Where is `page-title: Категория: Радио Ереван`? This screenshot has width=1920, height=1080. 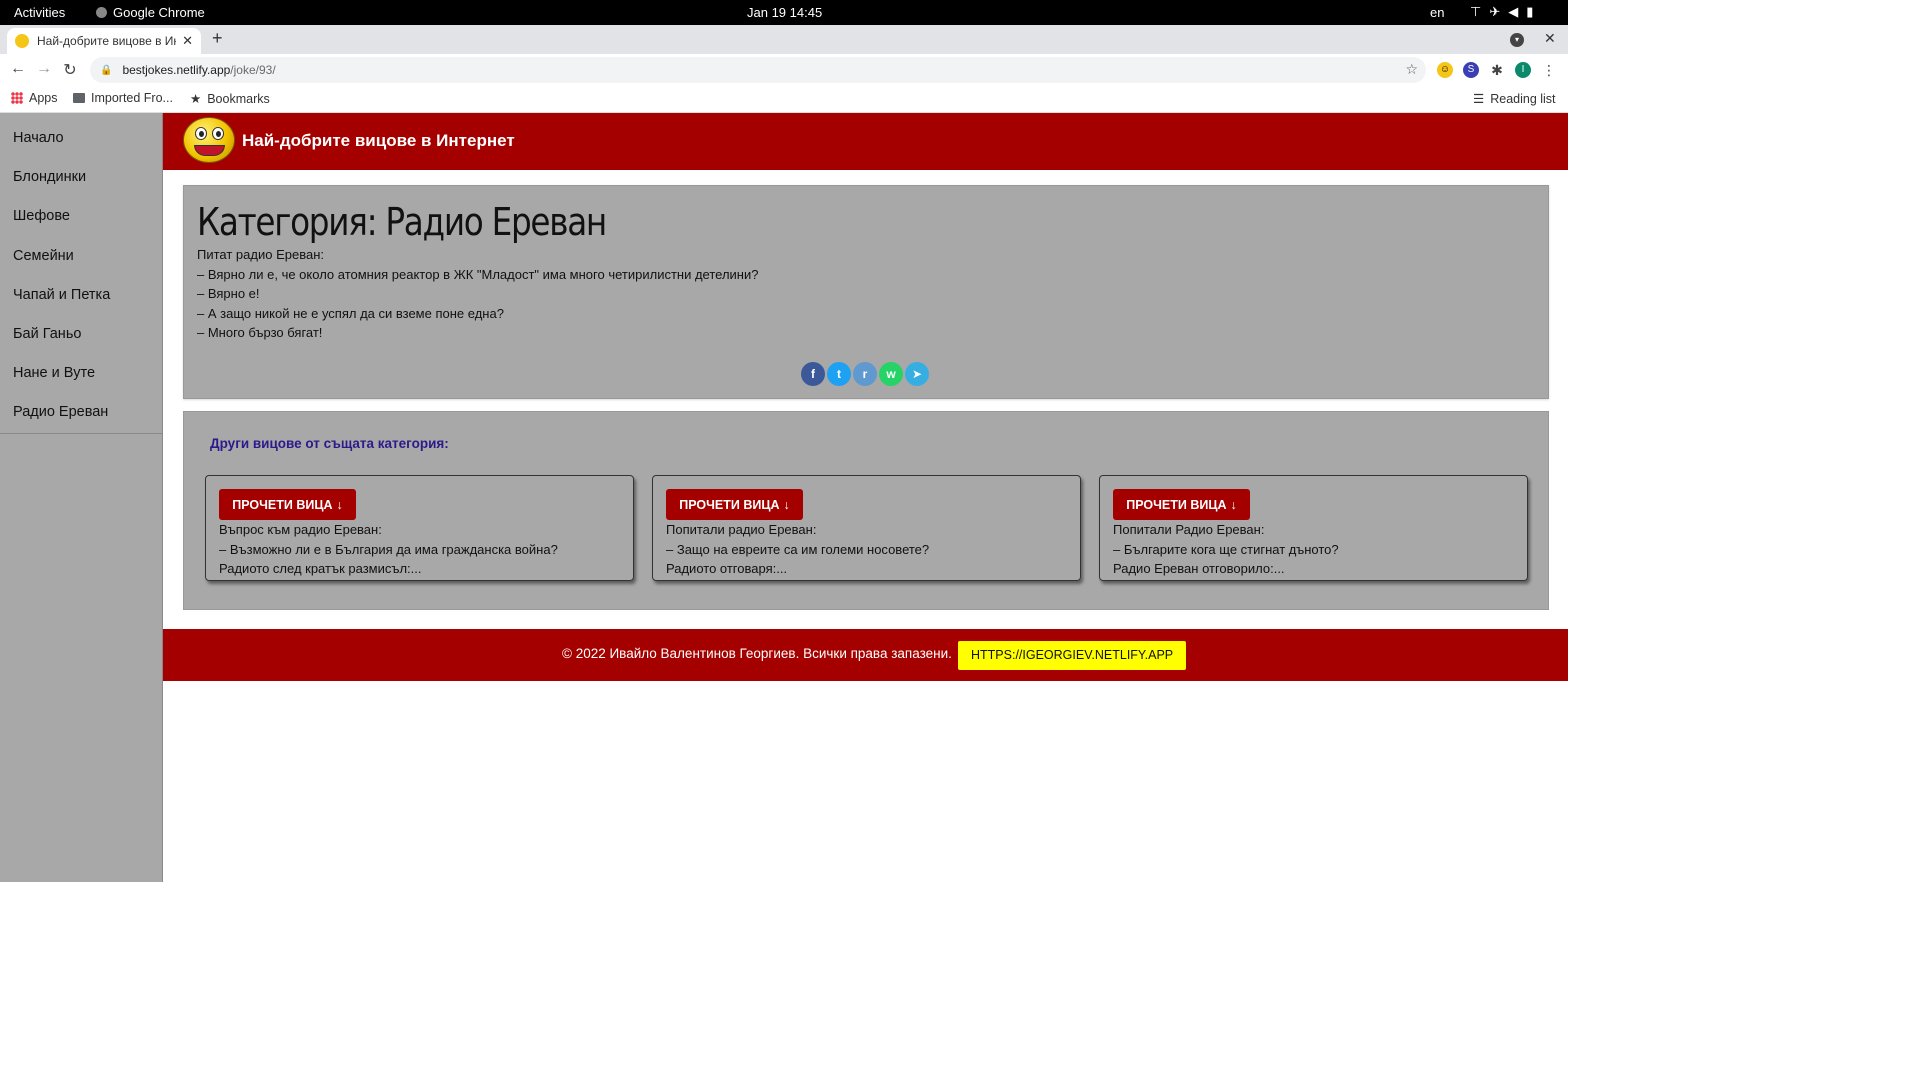
page-title: Категория: Радио Ереван is located at coordinates (402, 222).